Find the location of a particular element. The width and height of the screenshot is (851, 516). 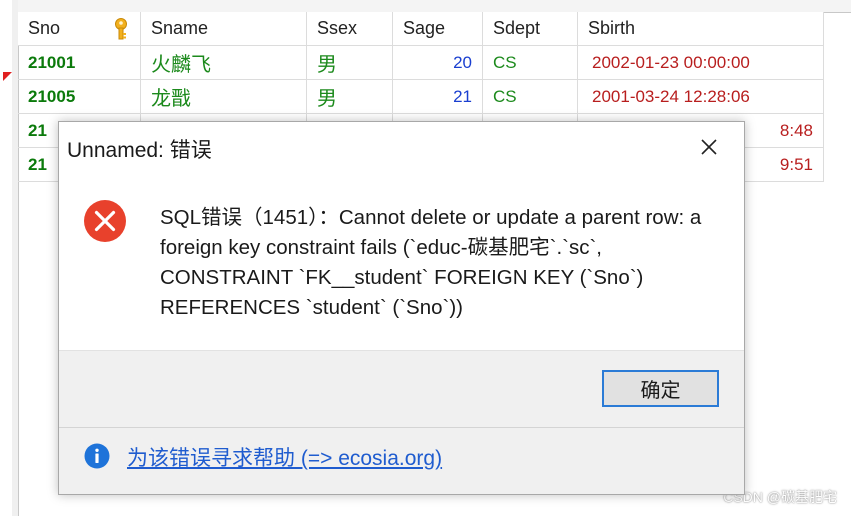

cell-sname: 火麟飞 is located at coordinates (224, 62).